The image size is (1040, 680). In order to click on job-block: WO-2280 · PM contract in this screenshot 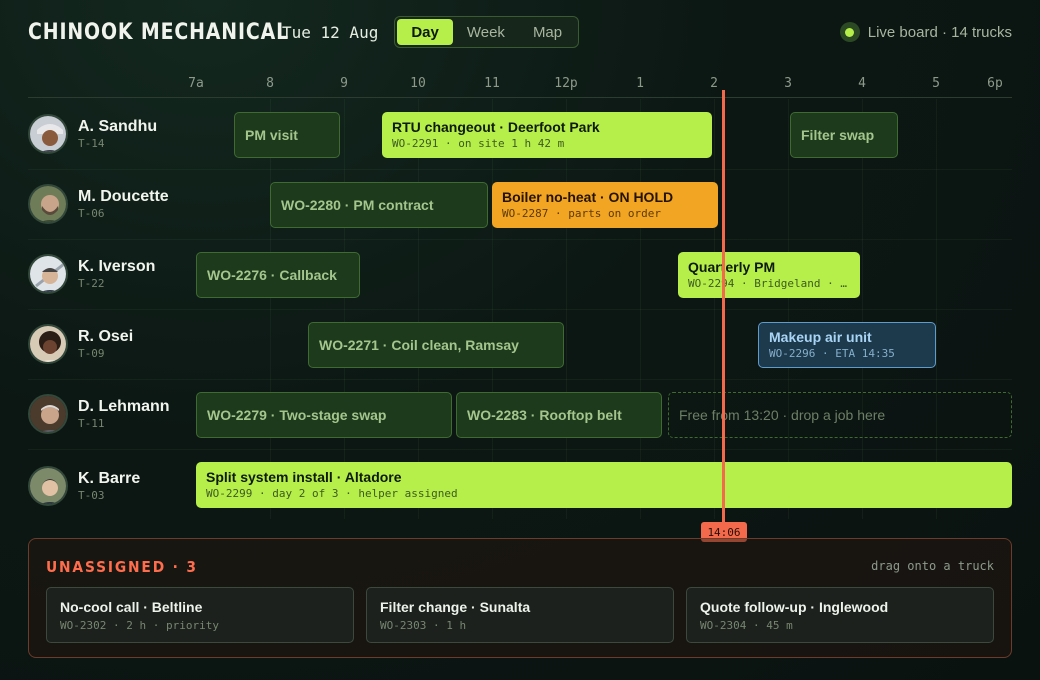, I will do `click(379, 205)`.